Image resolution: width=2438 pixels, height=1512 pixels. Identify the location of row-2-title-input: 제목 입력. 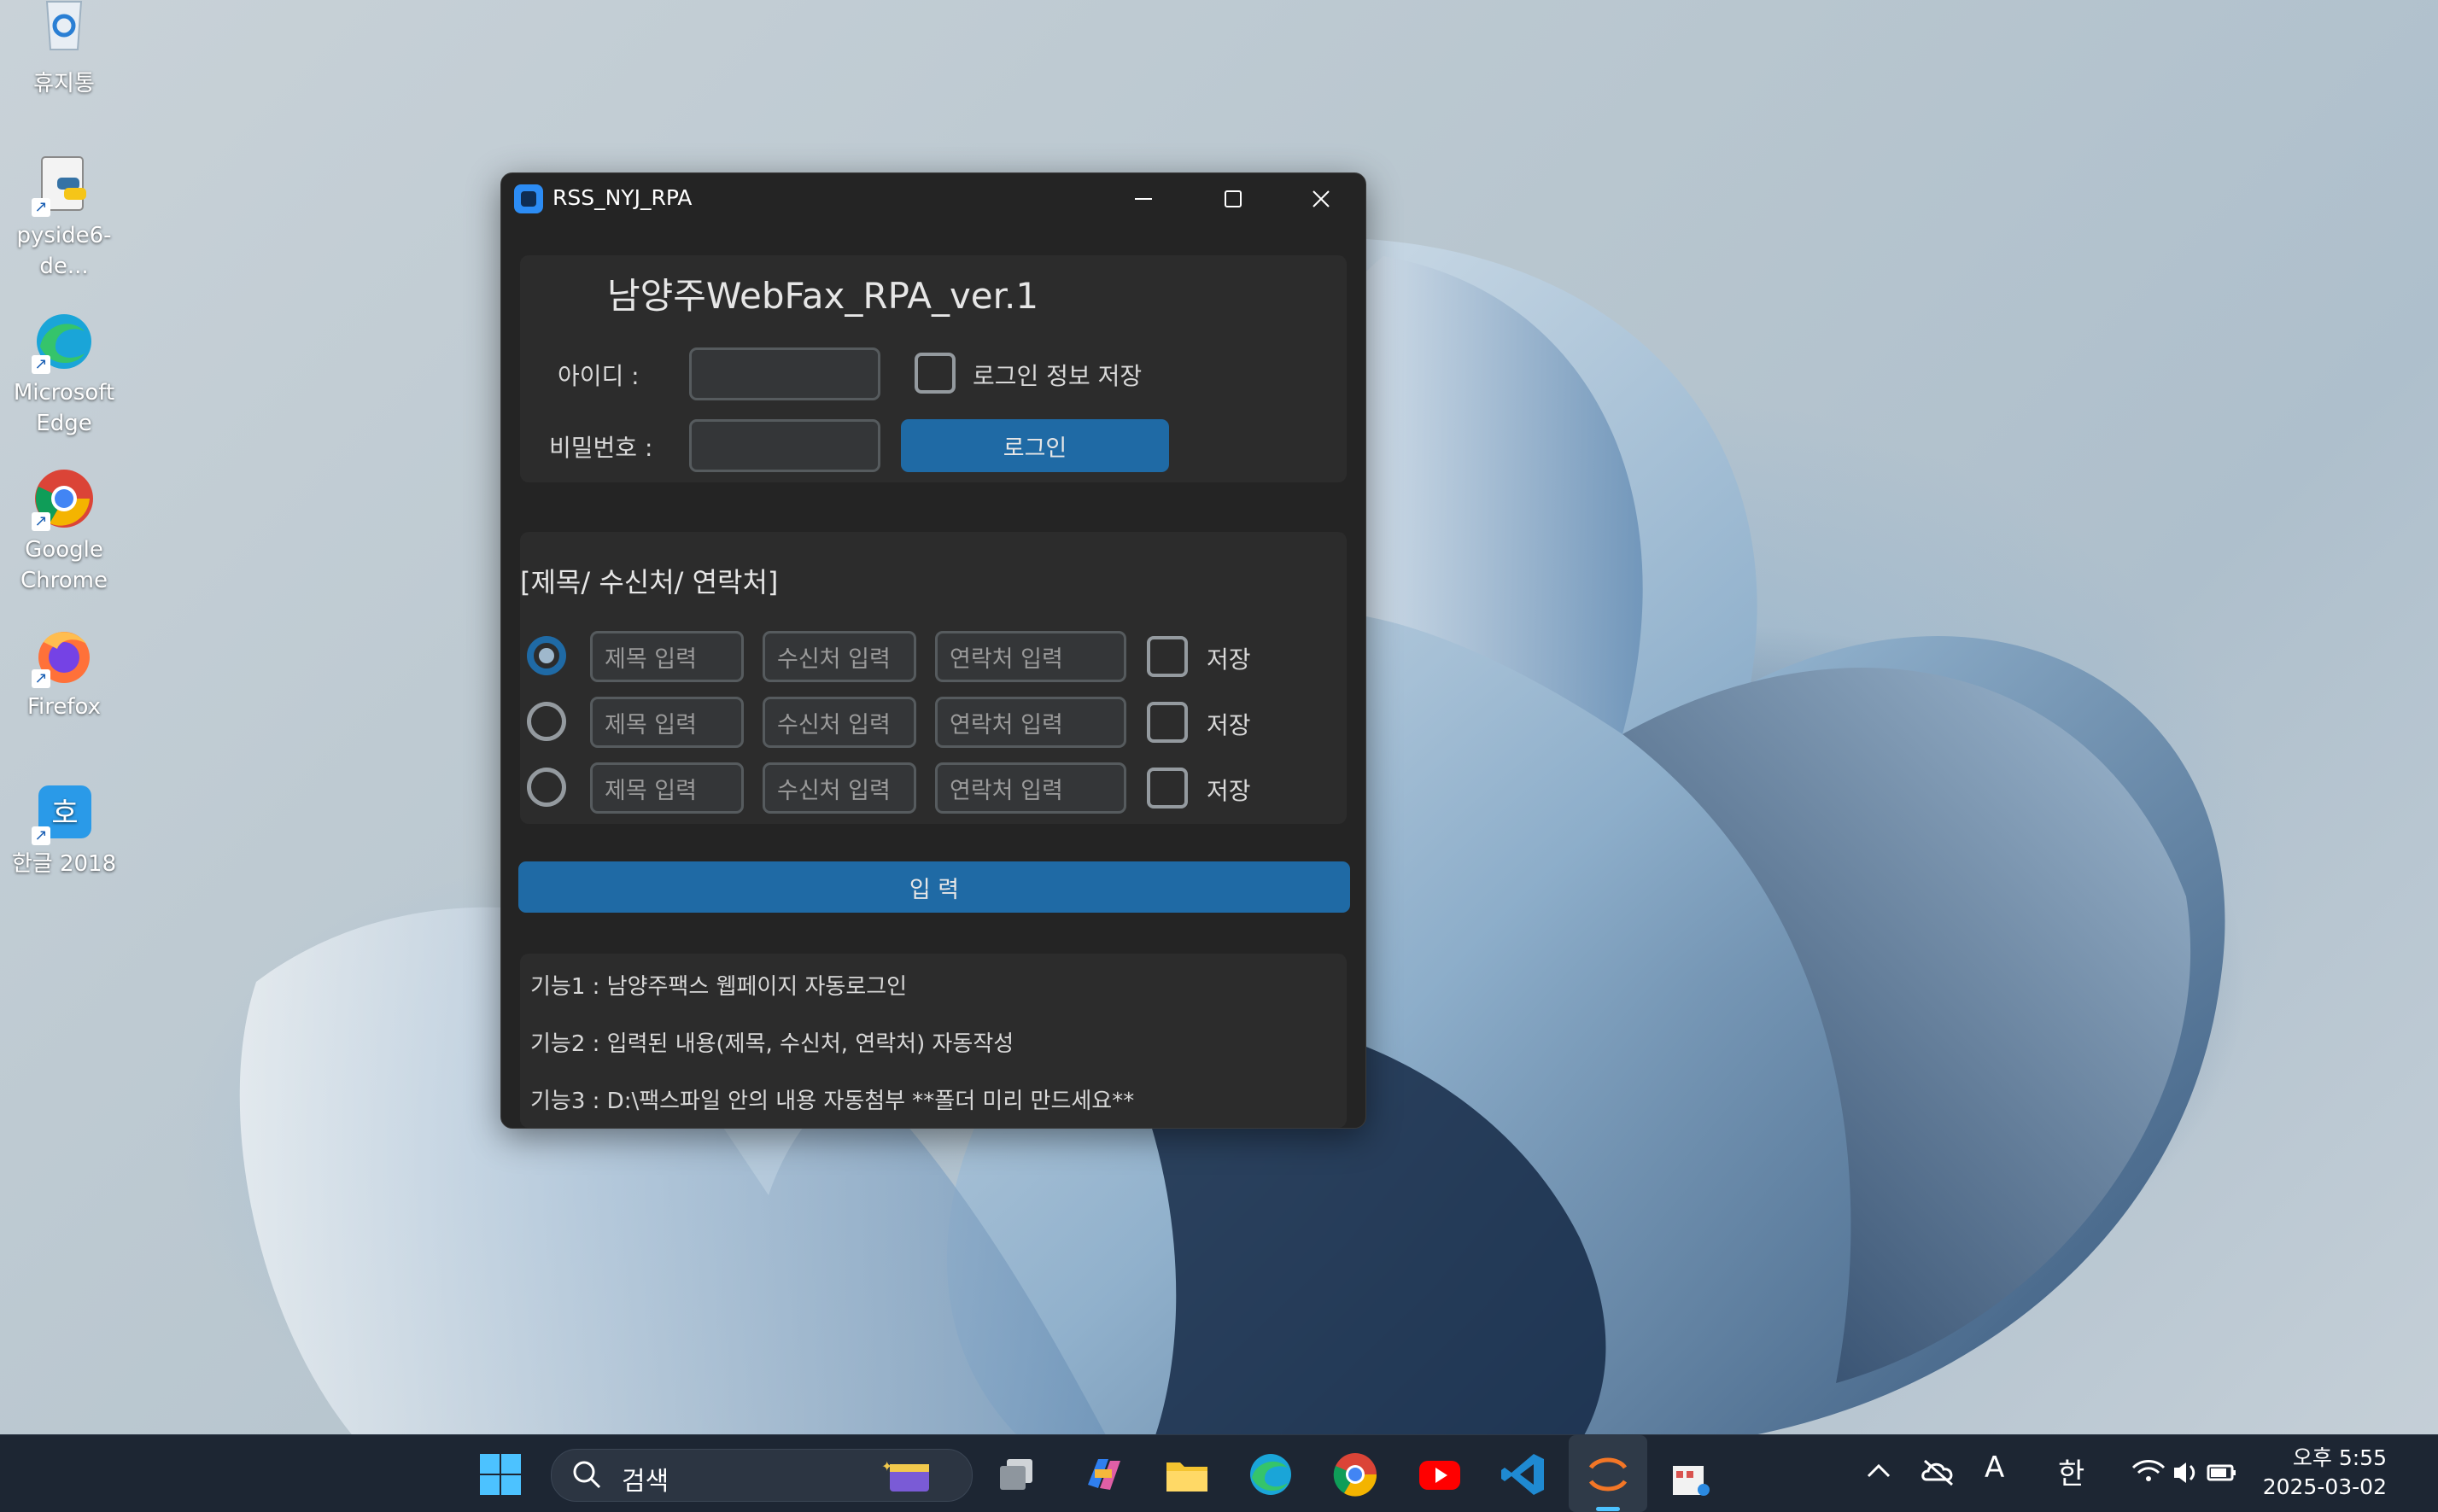
(667, 722).